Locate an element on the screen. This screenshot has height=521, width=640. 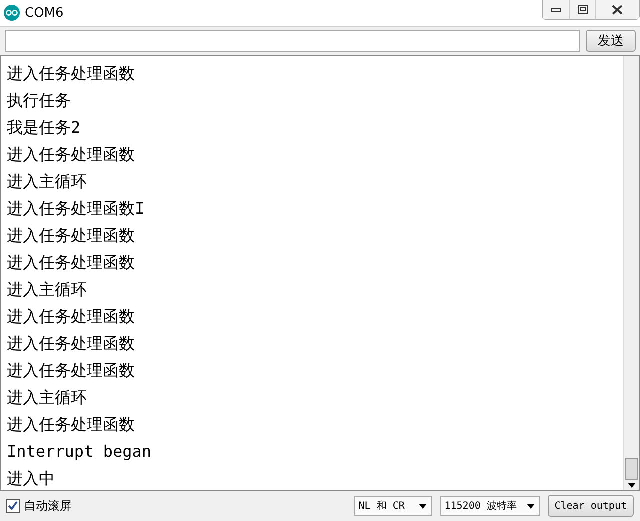
maximize-icon is located at coordinates (583, 9).